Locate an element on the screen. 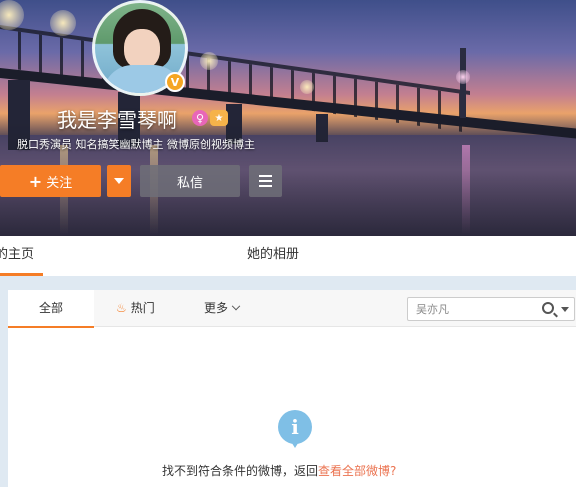 This screenshot has height=487, width=576. view-all-link: 查看全部微博? is located at coordinates (357, 471).